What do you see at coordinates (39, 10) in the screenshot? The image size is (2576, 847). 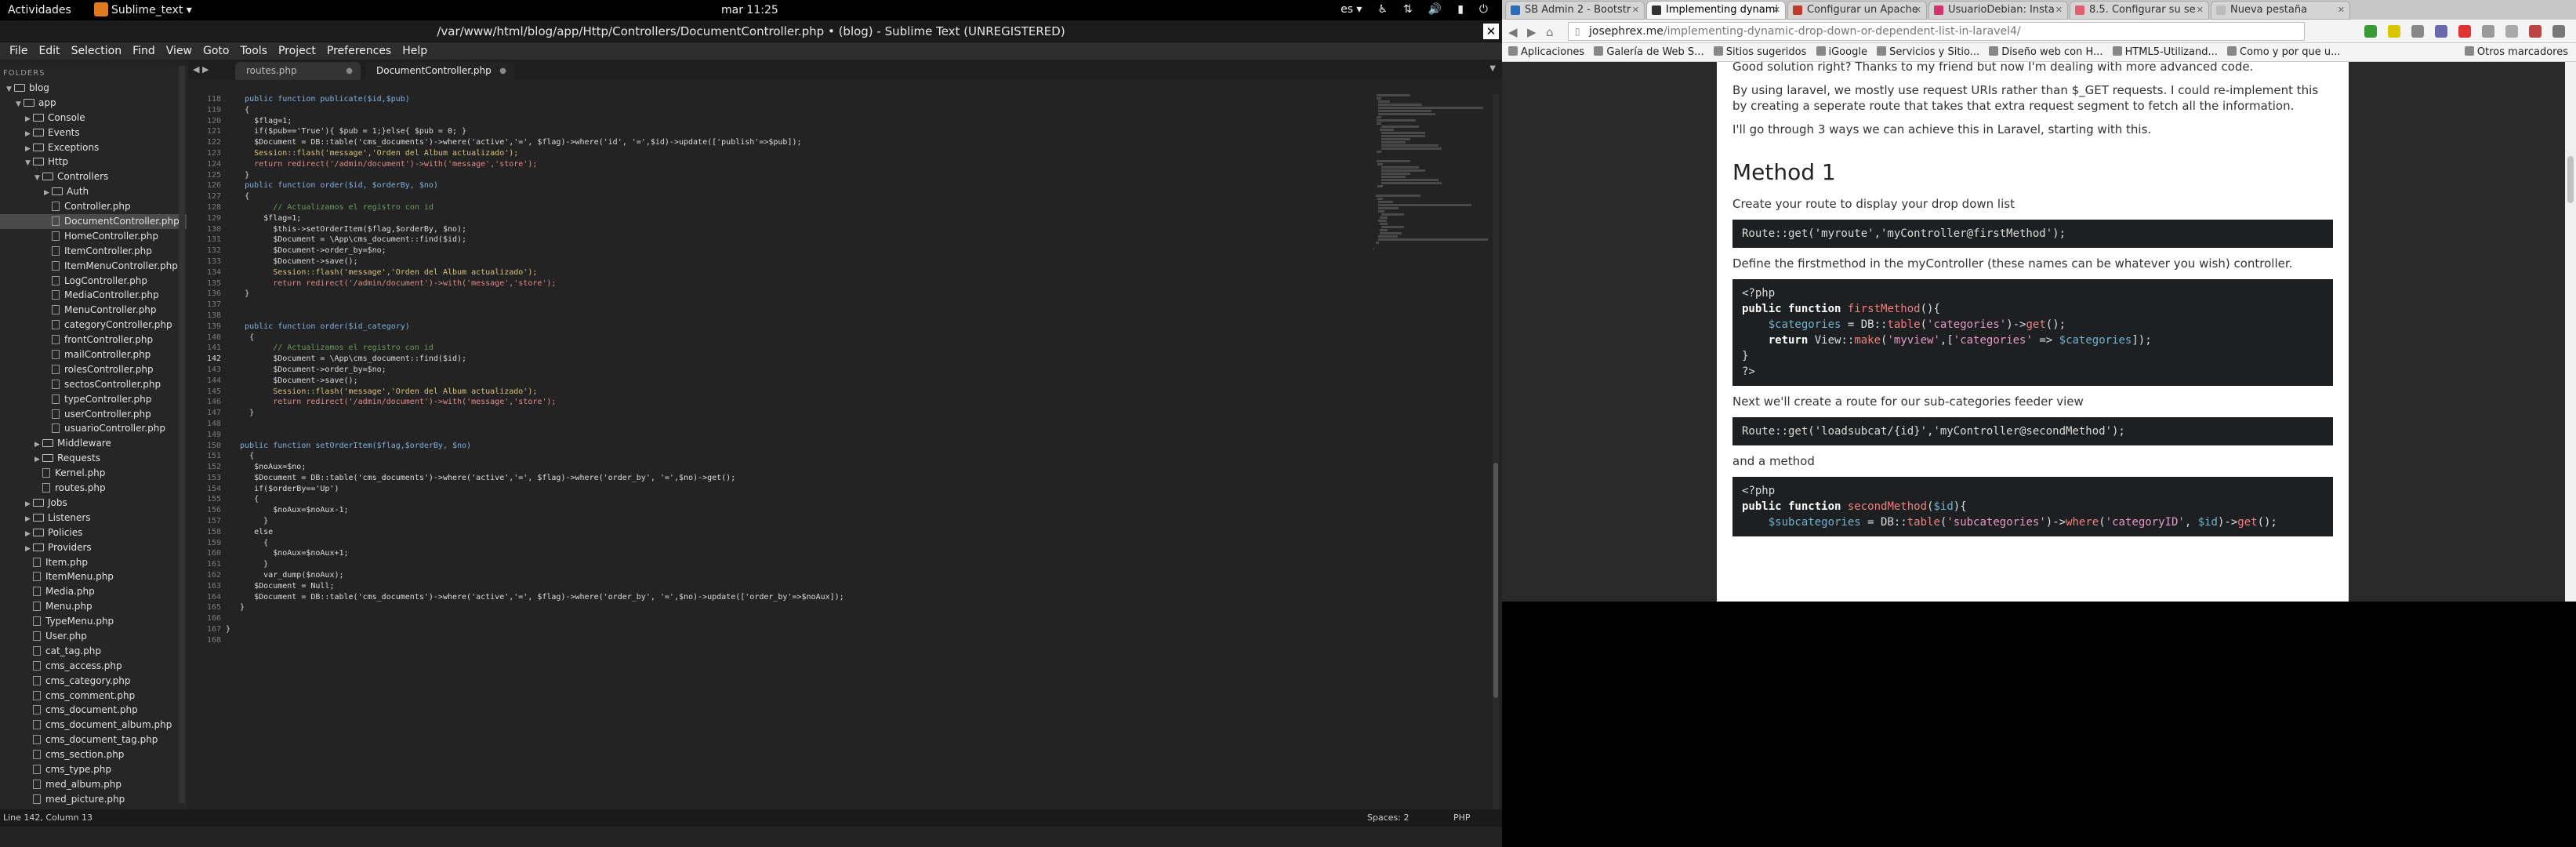 I see `activities-button: Actividades` at bounding box center [39, 10].